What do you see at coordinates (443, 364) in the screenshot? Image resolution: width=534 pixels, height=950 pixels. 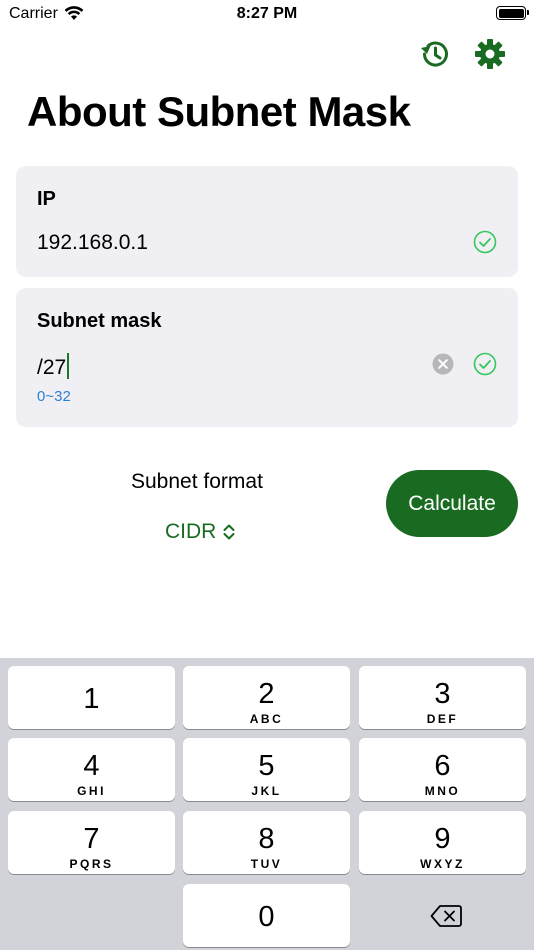 I see `clear-icon` at bounding box center [443, 364].